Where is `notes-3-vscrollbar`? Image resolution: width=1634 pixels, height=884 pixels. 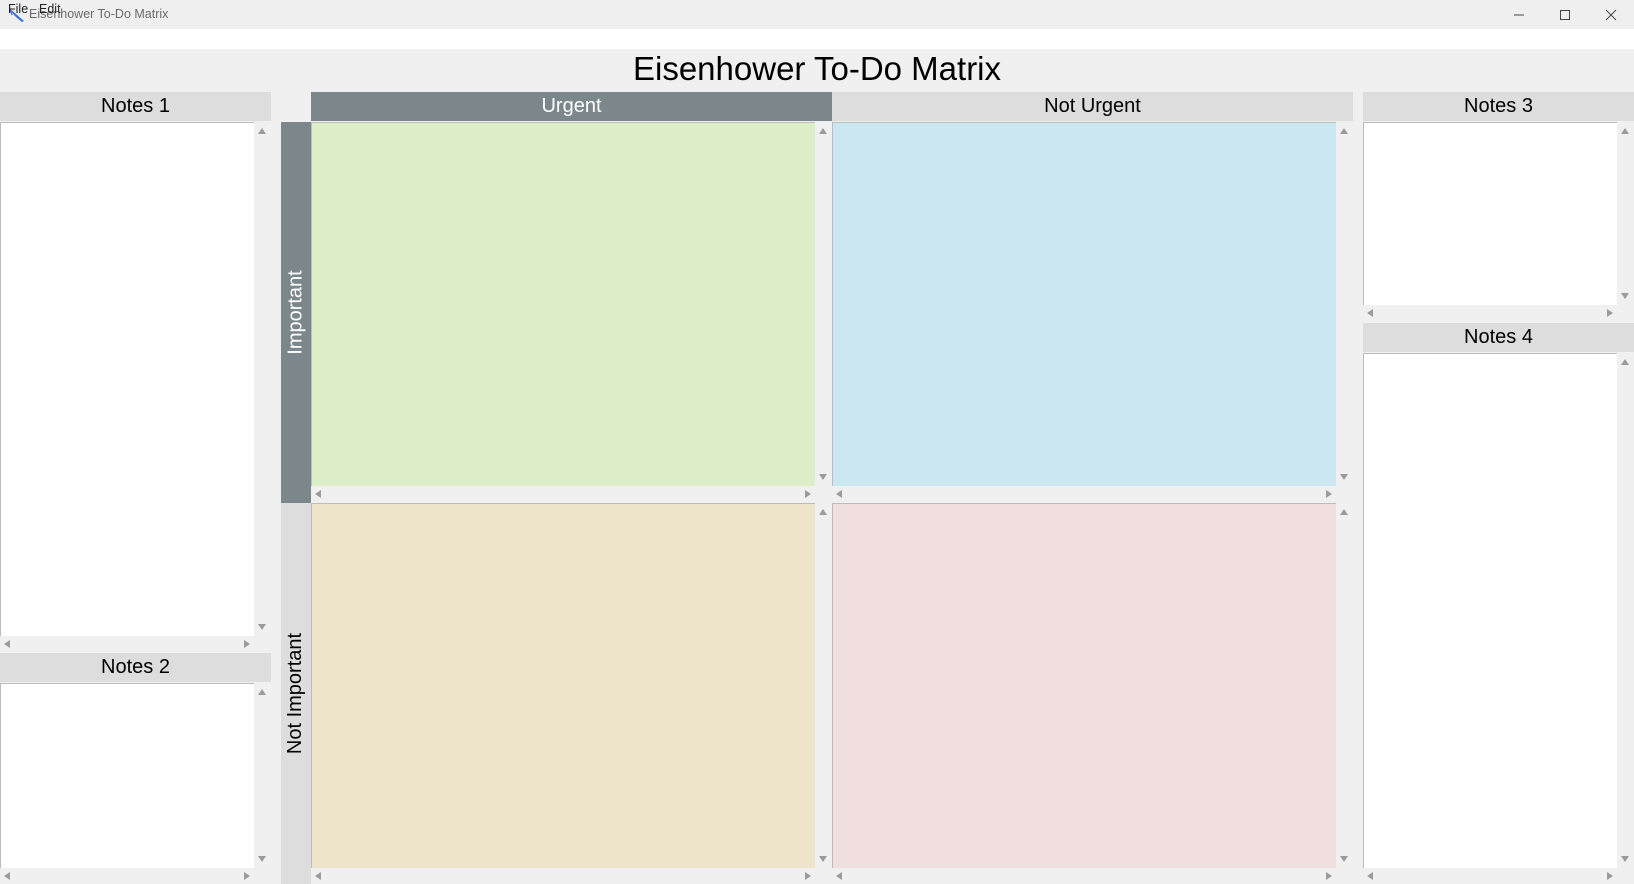 notes-3-vscrollbar is located at coordinates (1625, 213).